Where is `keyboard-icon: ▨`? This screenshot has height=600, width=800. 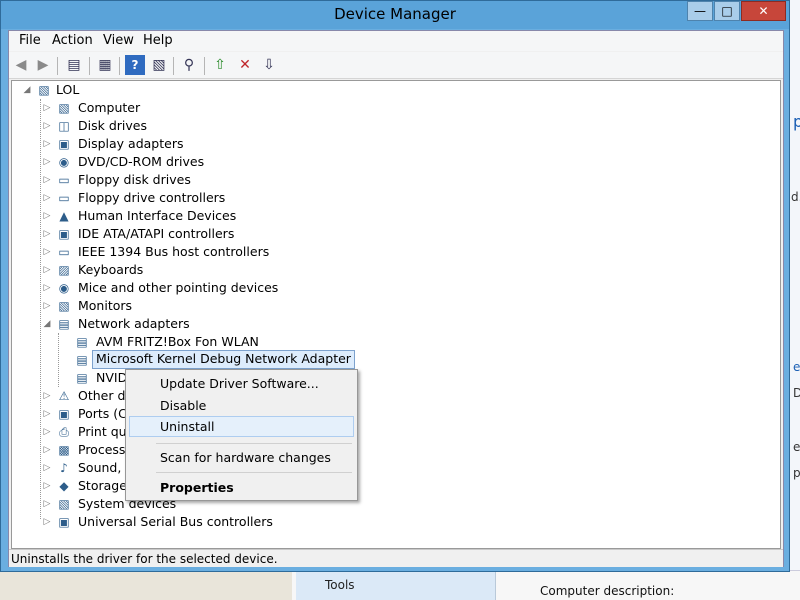 keyboard-icon: ▨ is located at coordinates (64, 270).